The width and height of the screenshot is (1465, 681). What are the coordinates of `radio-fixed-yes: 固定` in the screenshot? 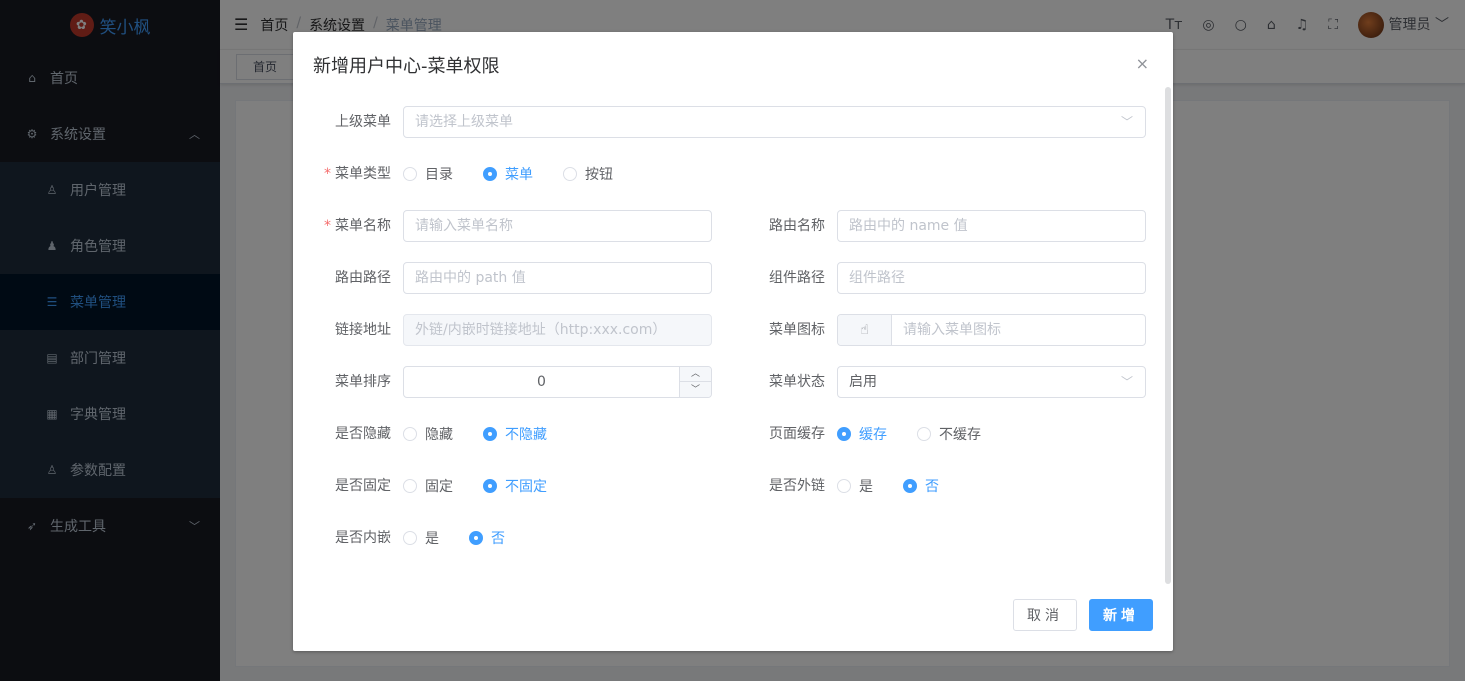 It's located at (428, 486).